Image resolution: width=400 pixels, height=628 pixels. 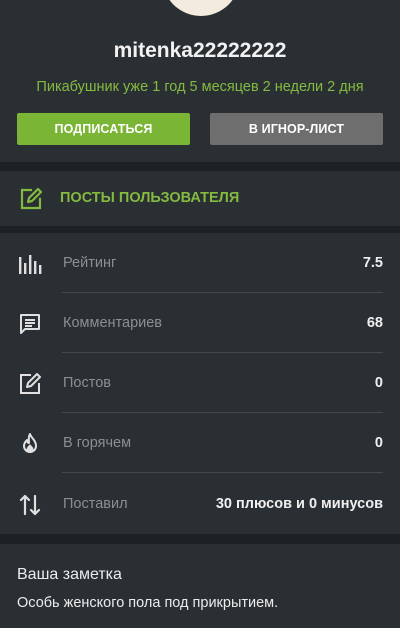 I want to click on stat-label: Поставил, so click(x=95, y=504).